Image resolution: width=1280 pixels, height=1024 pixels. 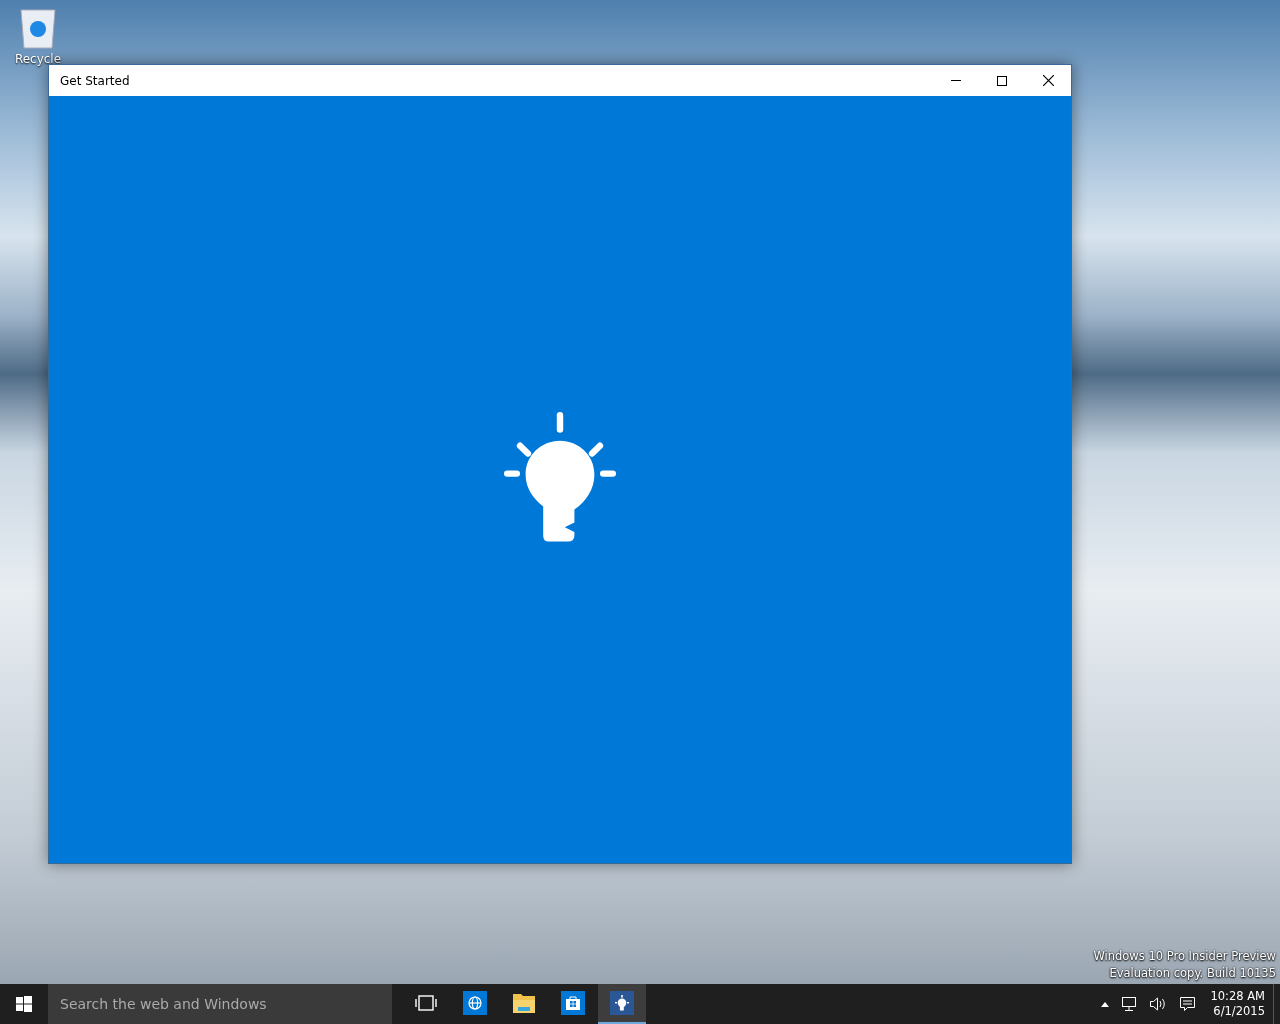 What do you see at coordinates (1048, 80) in the screenshot?
I see `close-icon` at bounding box center [1048, 80].